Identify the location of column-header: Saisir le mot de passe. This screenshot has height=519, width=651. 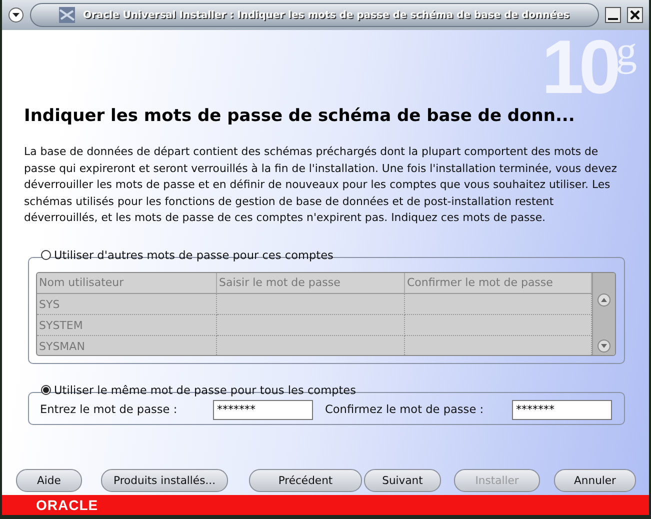
(311, 283).